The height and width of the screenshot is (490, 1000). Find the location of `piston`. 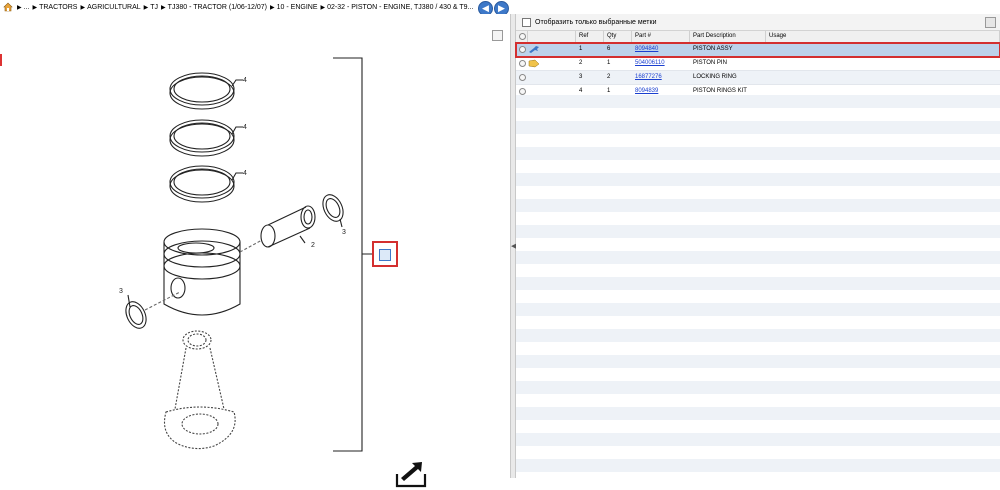

piston is located at coordinates (202, 272).